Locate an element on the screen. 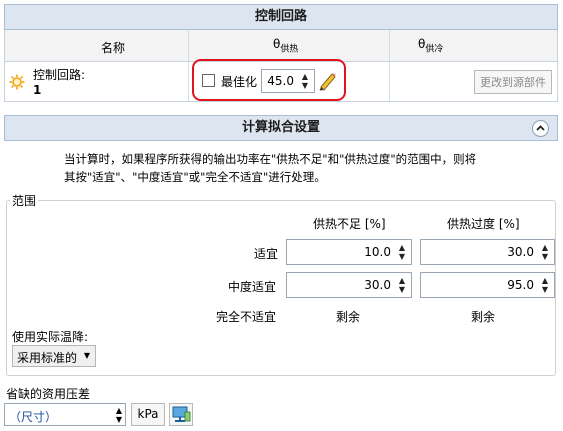 The height and width of the screenshot is (431, 563). column-over-supply: 供热过度 [%] is located at coordinates (483, 224).